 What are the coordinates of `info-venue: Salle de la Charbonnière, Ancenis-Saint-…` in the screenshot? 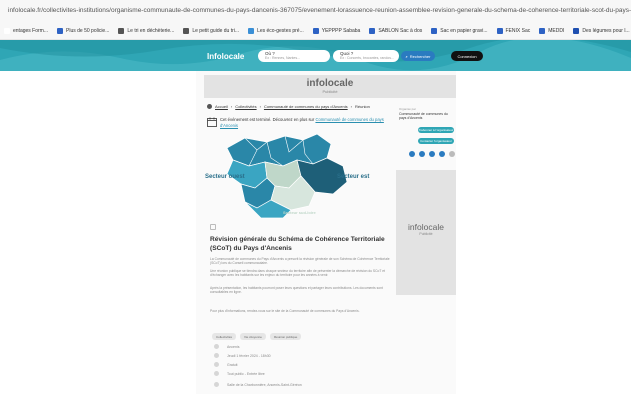 It's located at (258, 384).